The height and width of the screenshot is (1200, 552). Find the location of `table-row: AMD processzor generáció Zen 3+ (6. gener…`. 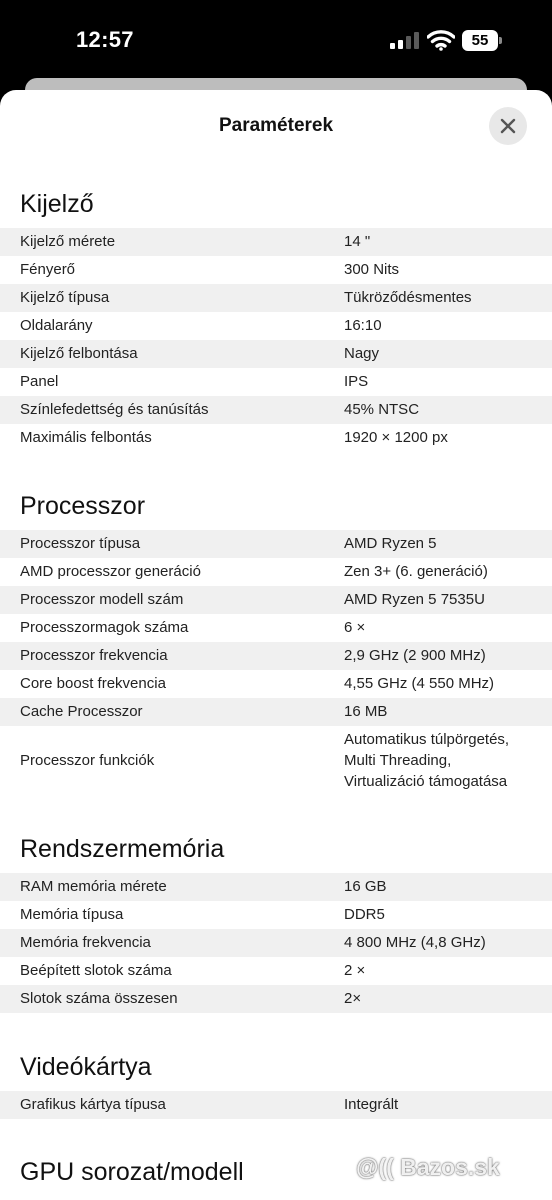

table-row: AMD processzor generáció Zen 3+ (6. gener… is located at coordinates (276, 572).